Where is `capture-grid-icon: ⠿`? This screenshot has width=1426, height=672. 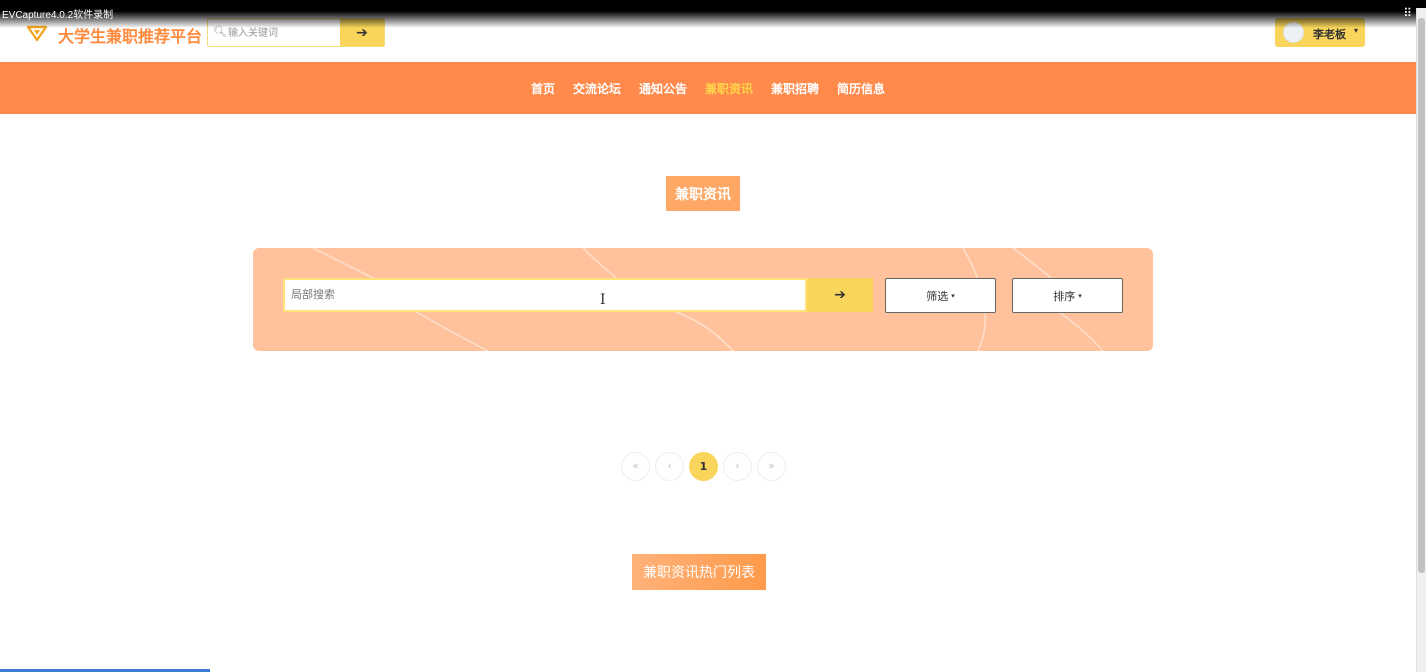
capture-grid-icon: ⠿ is located at coordinates (1407, 13).